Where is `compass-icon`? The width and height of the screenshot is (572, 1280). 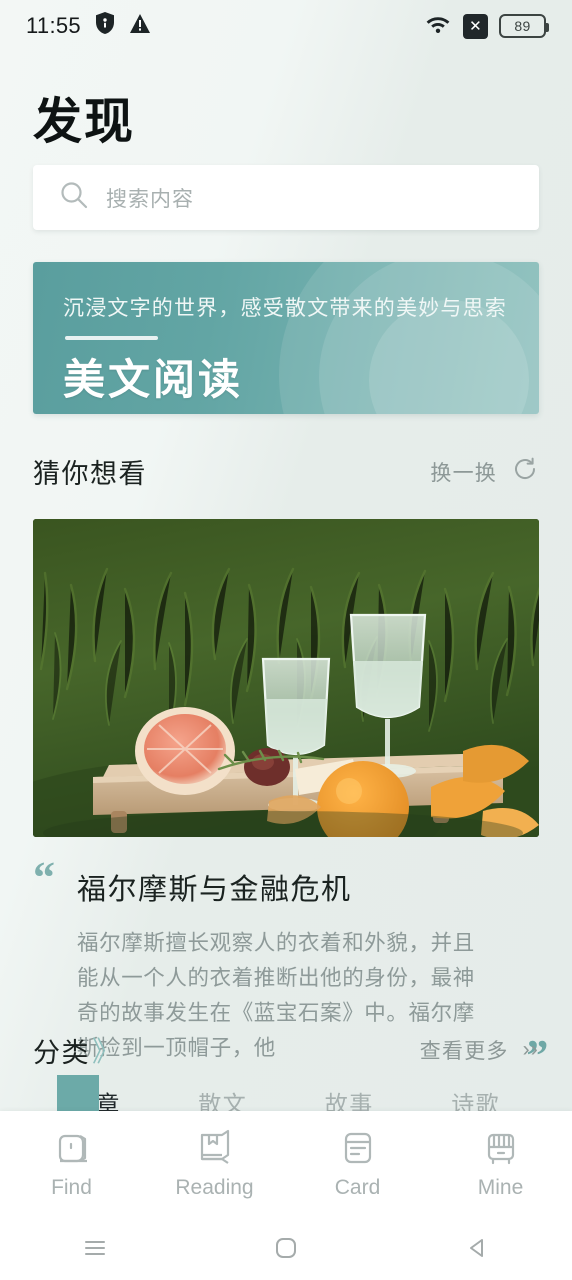 compass-icon is located at coordinates (72, 1148).